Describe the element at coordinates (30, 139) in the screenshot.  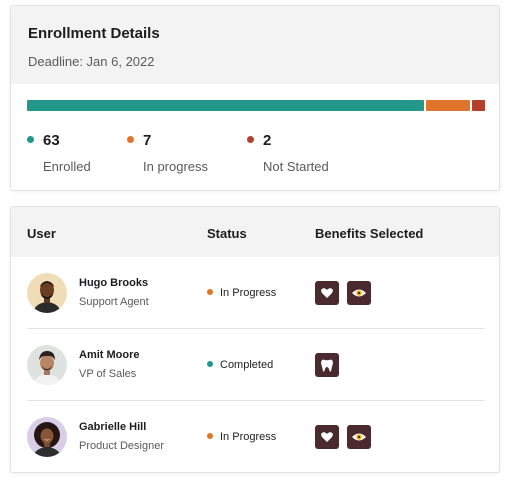
I see `enrolled-dot` at that location.